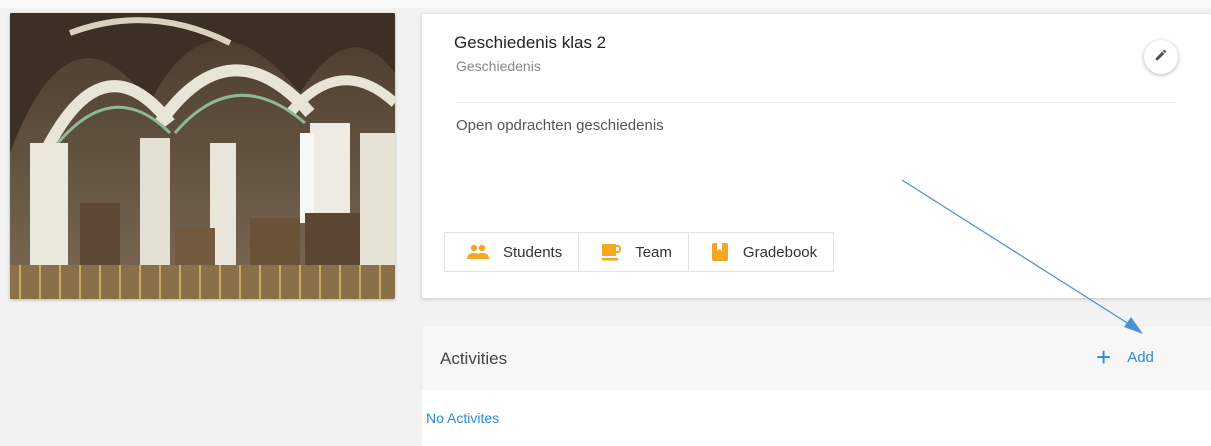 The image size is (1211, 446). I want to click on add-activity-label: Add, so click(1140, 357).